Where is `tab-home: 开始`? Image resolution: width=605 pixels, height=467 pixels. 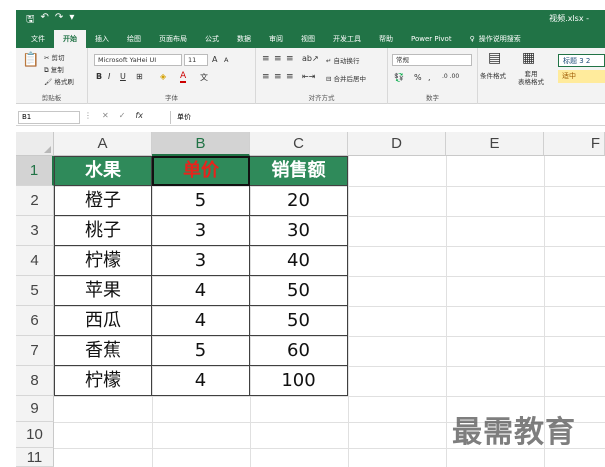
tab-home: 开始 is located at coordinates (70, 39).